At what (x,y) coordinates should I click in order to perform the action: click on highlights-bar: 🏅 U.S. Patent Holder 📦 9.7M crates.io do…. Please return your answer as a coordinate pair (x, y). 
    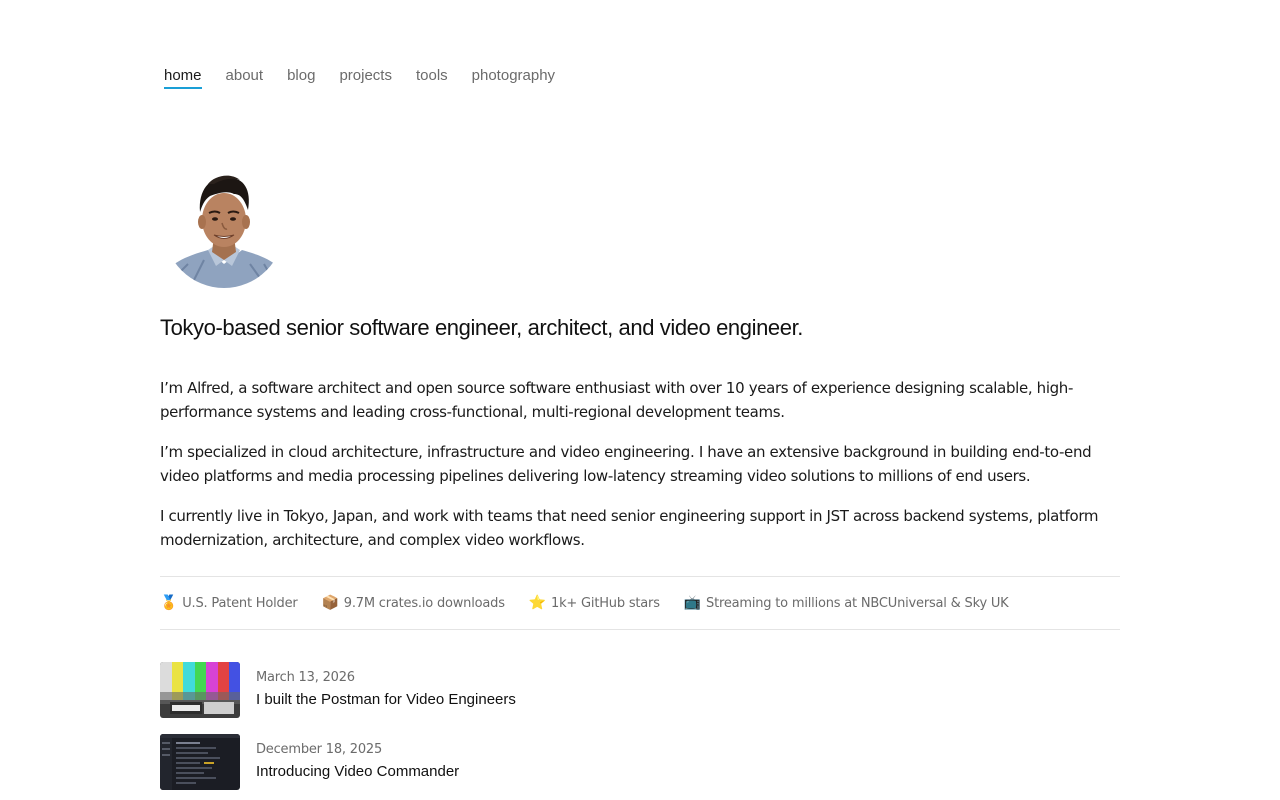
    Looking at the image, I should click on (640, 603).